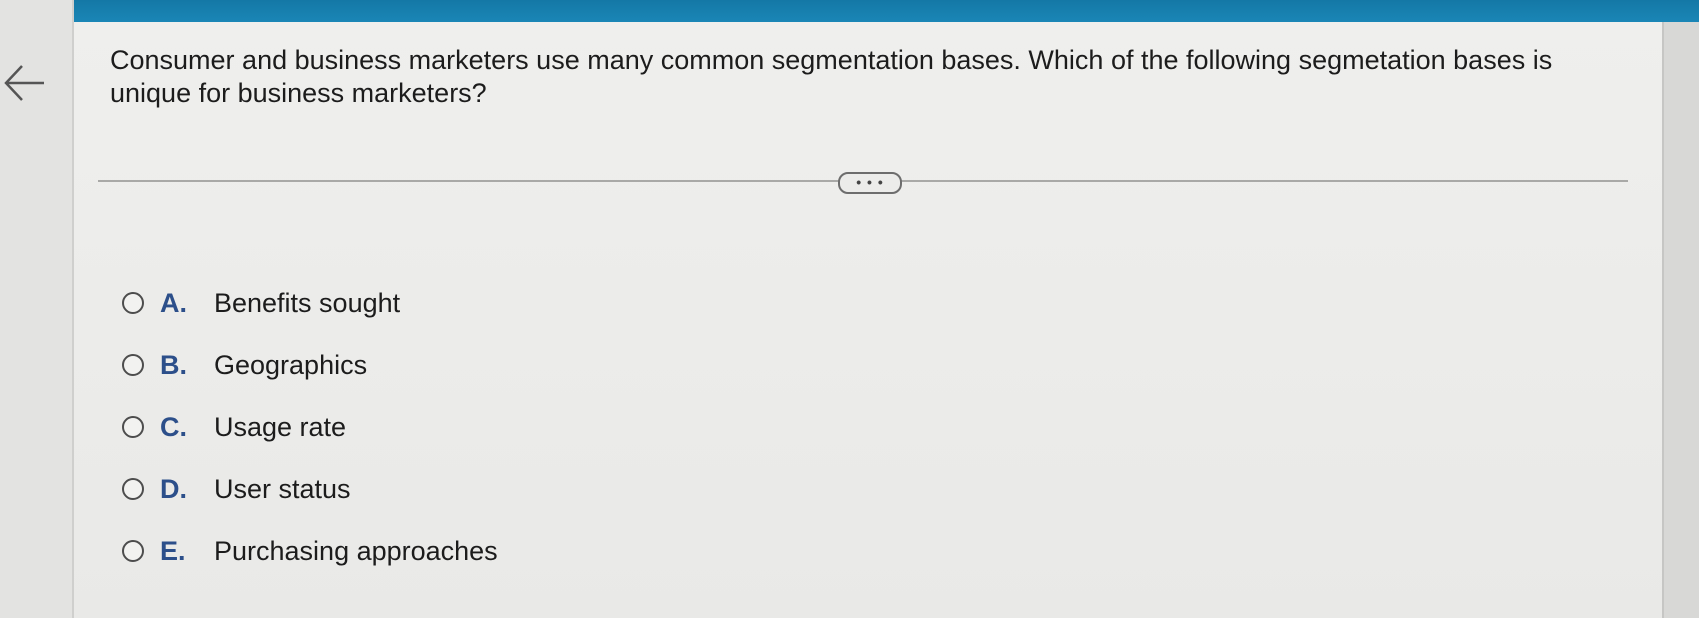 This screenshot has height=618, width=1699. I want to click on option-label: User status, so click(282, 488).